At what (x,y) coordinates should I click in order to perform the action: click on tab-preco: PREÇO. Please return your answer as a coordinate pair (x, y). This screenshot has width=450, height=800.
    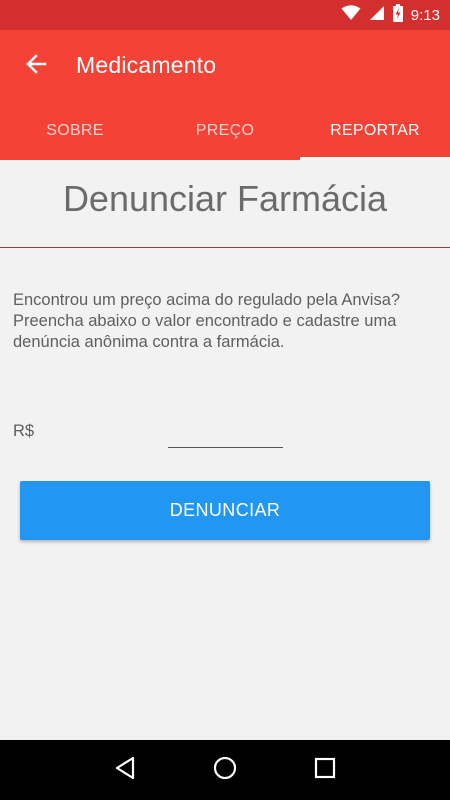
    Looking at the image, I should click on (225, 131).